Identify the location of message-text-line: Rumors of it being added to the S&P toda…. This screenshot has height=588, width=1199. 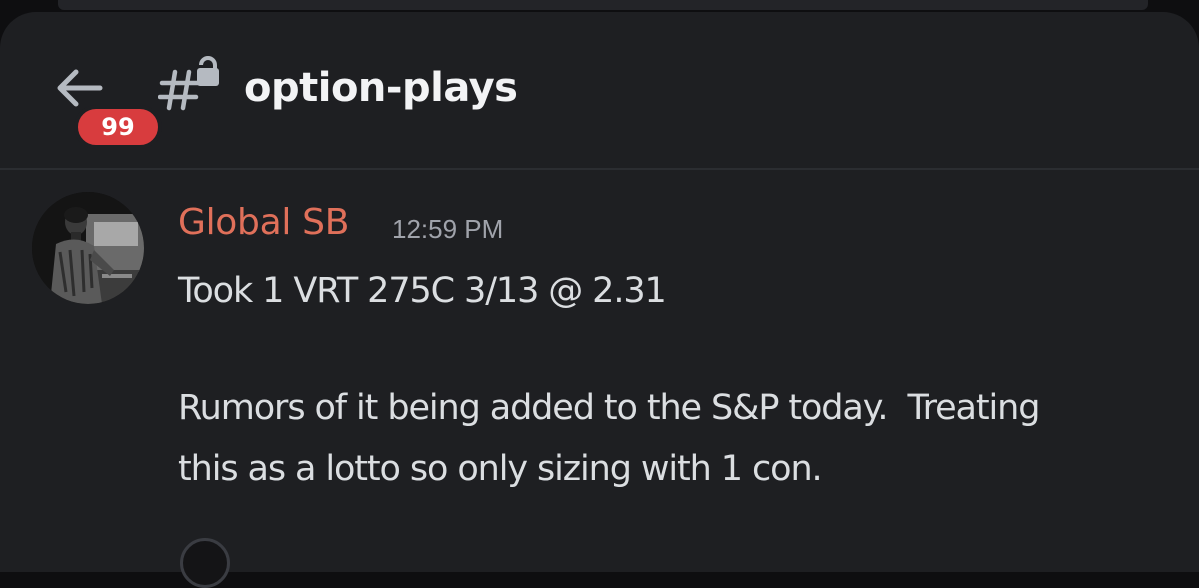
(609, 408).